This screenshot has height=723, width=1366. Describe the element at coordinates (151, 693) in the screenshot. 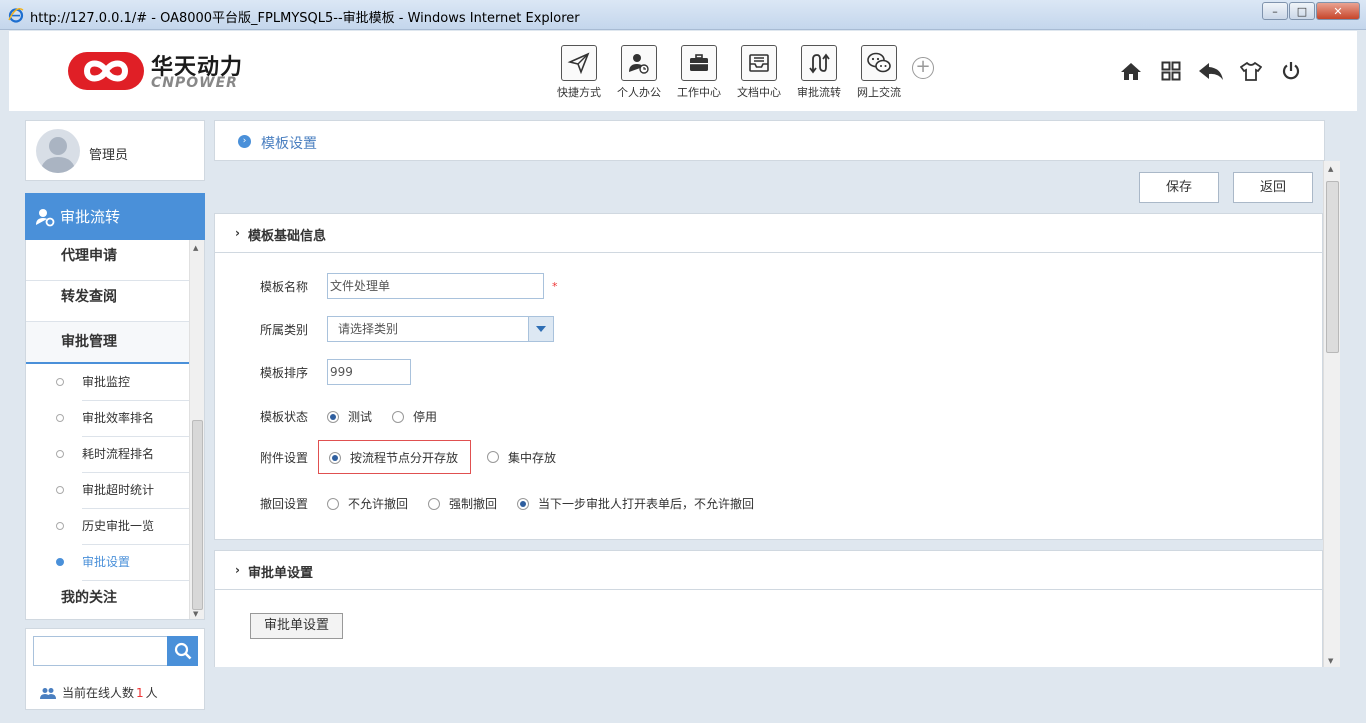

I see `online-unit: 人` at that location.